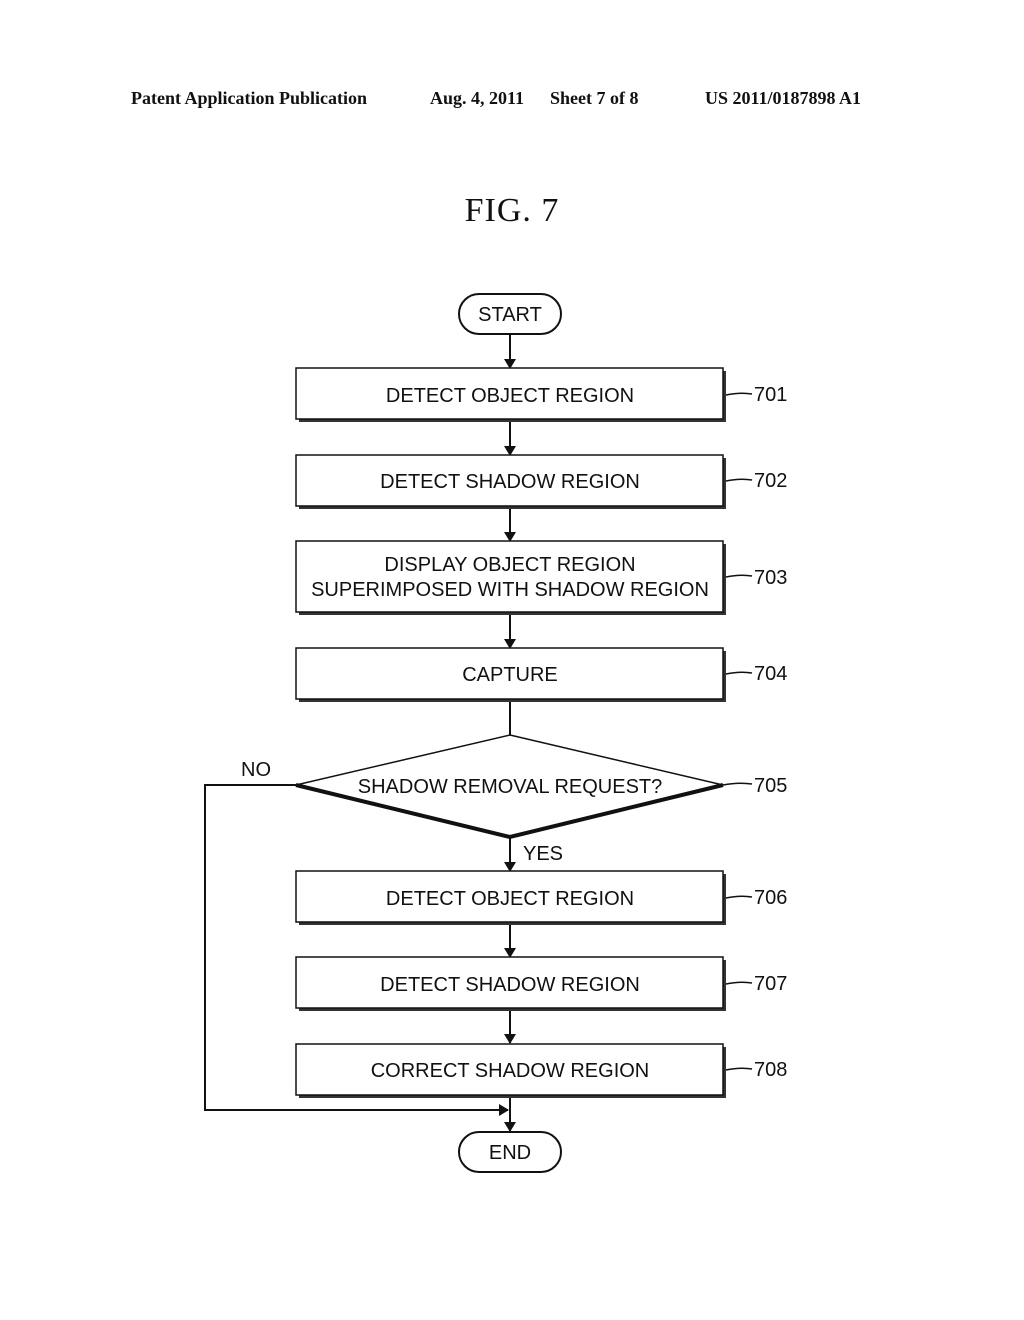 This screenshot has width=1024, height=1320. Describe the element at coordinates (770, 674) in the screenshot. I see `step-704-ref: 704` at that location.